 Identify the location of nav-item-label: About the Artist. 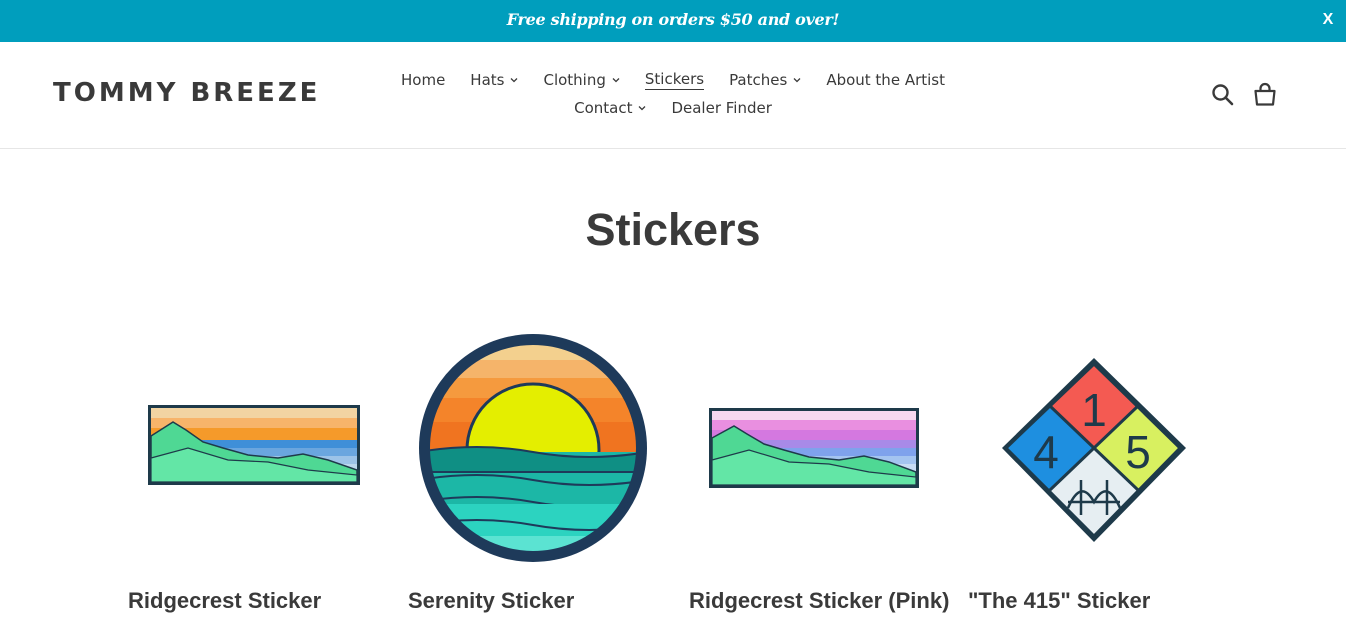
(885, 80).